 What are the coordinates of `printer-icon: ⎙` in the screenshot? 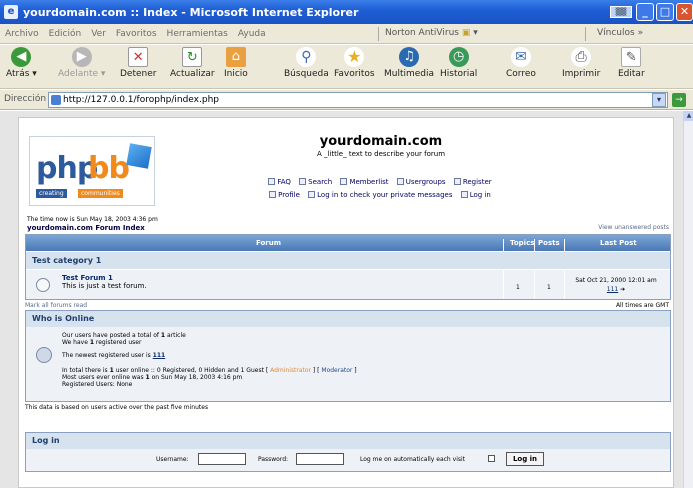 It's located at (581, 57).